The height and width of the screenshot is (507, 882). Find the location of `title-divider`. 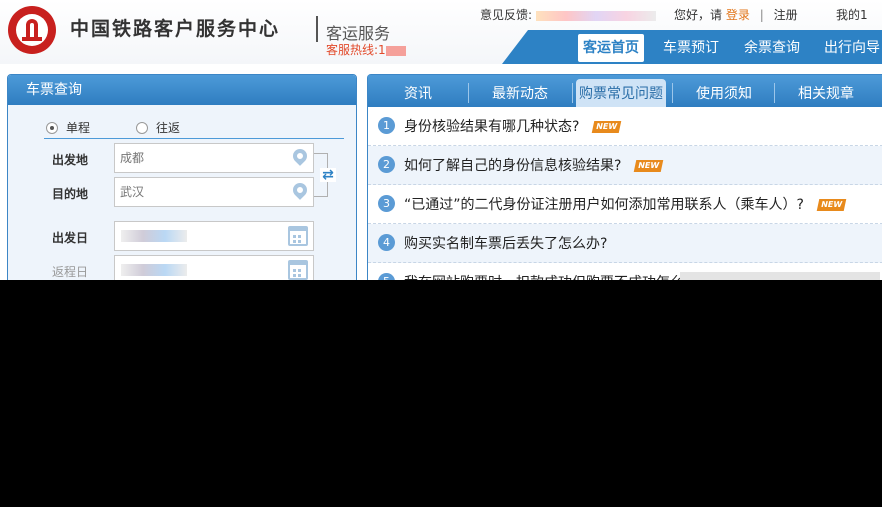

title-divider is located at coordinates (317, 29).